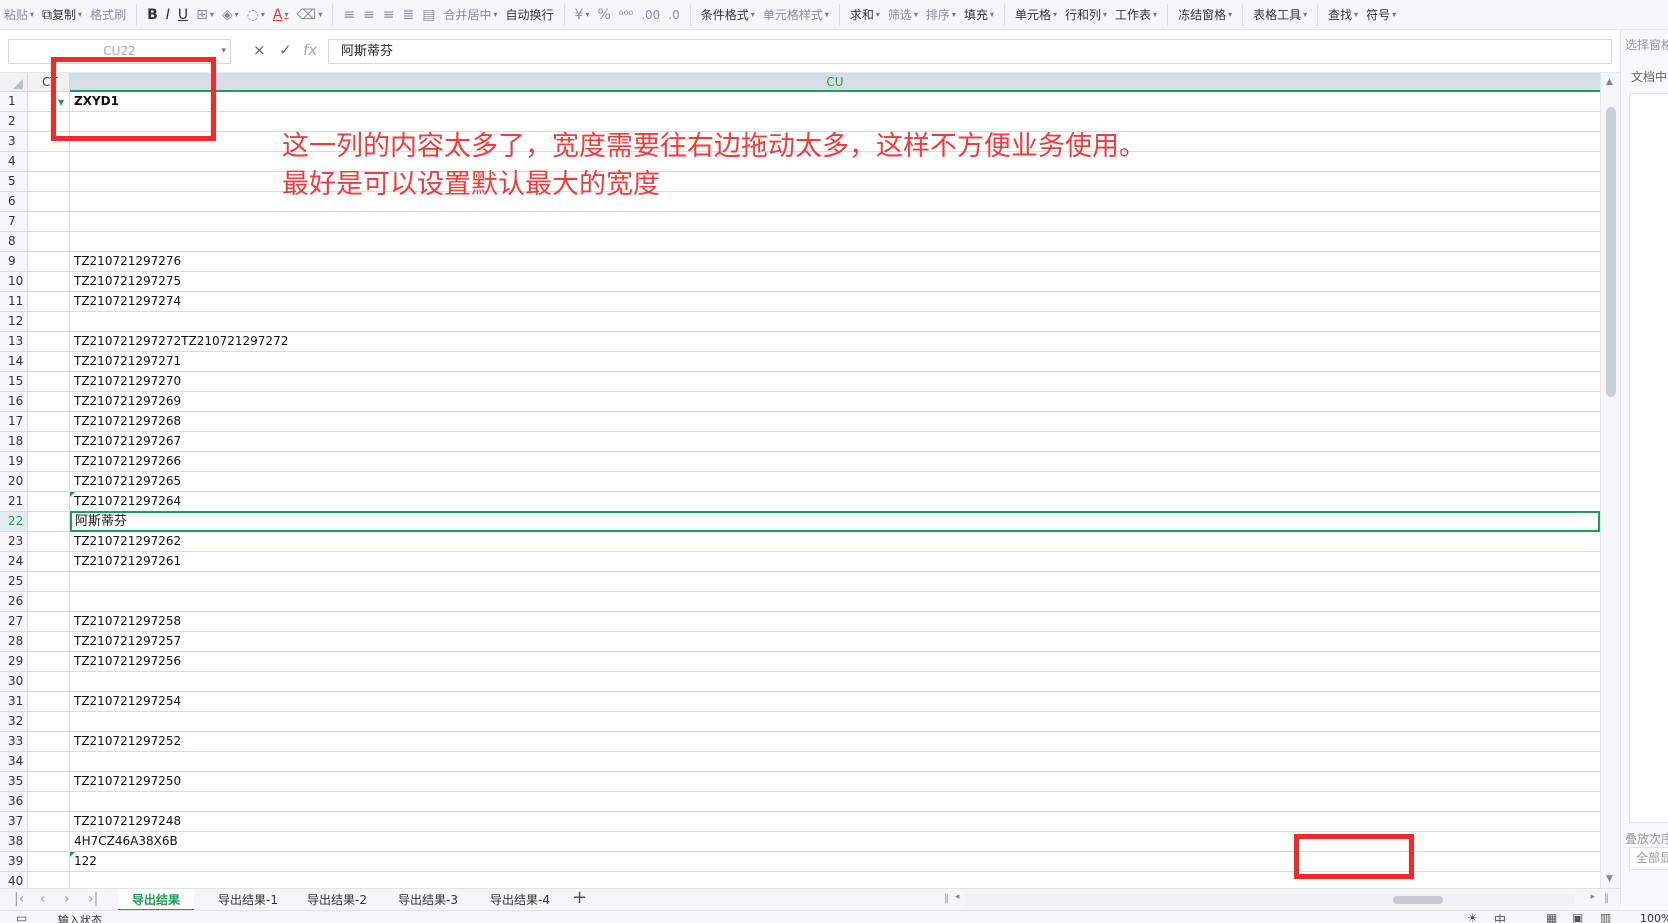 The image size is (1668, 923). Describe the element at coordinates (205, 15) in the screenshot. I see `borders-icon: ⊞ ▾` at that location.